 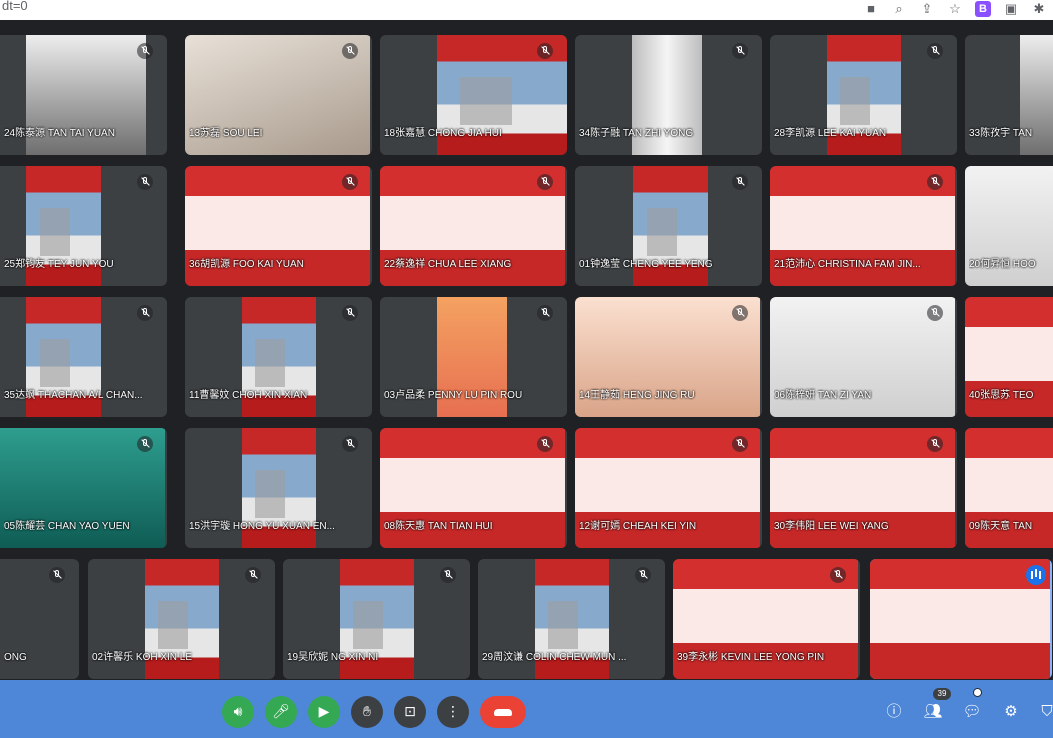 What do you see at coordinates (899, 9) in the screenshot?
I see `zoom-icon: ⌕` at bounding box center [899, 9].